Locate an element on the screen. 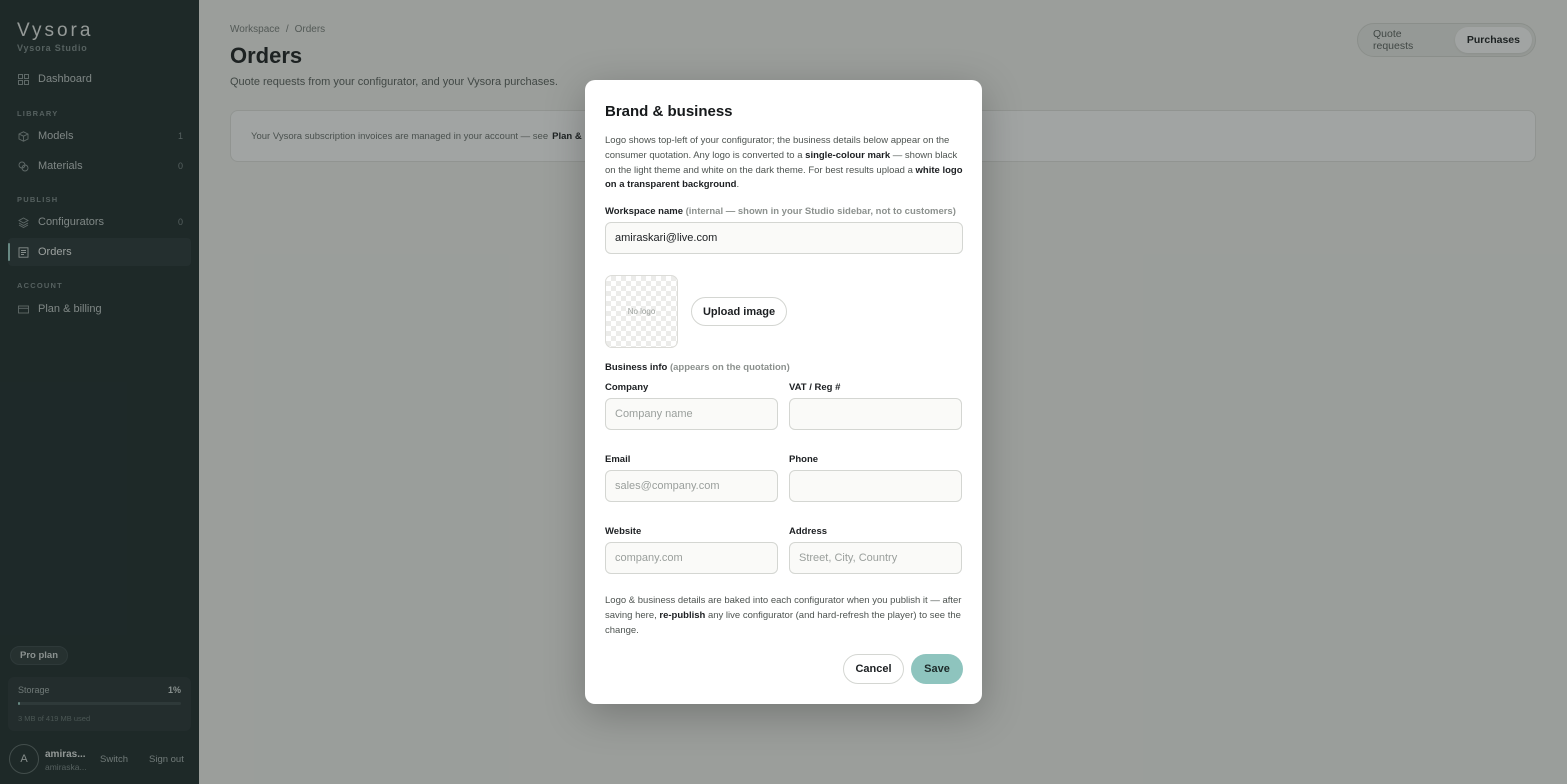  website-label: Website is located at coordinates (623, 531).